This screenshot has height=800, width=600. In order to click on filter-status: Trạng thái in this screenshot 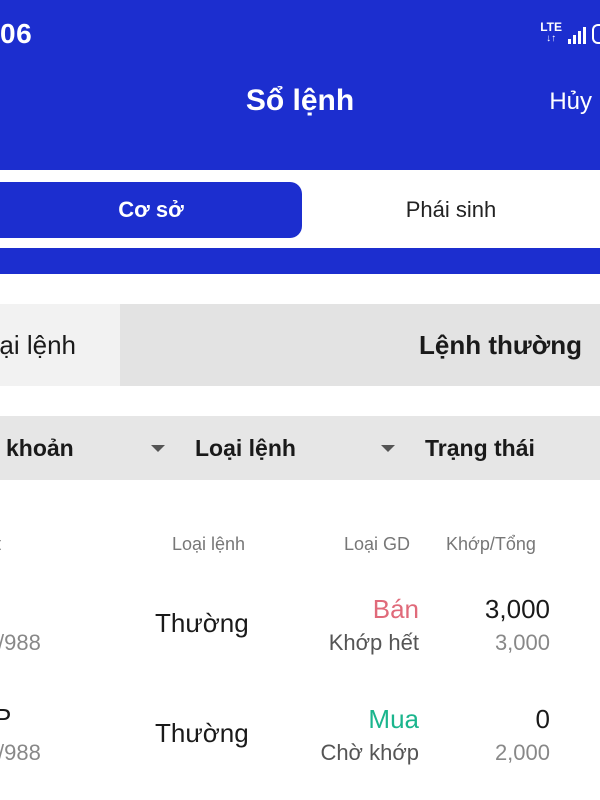, I will do `click(480, 448)`.